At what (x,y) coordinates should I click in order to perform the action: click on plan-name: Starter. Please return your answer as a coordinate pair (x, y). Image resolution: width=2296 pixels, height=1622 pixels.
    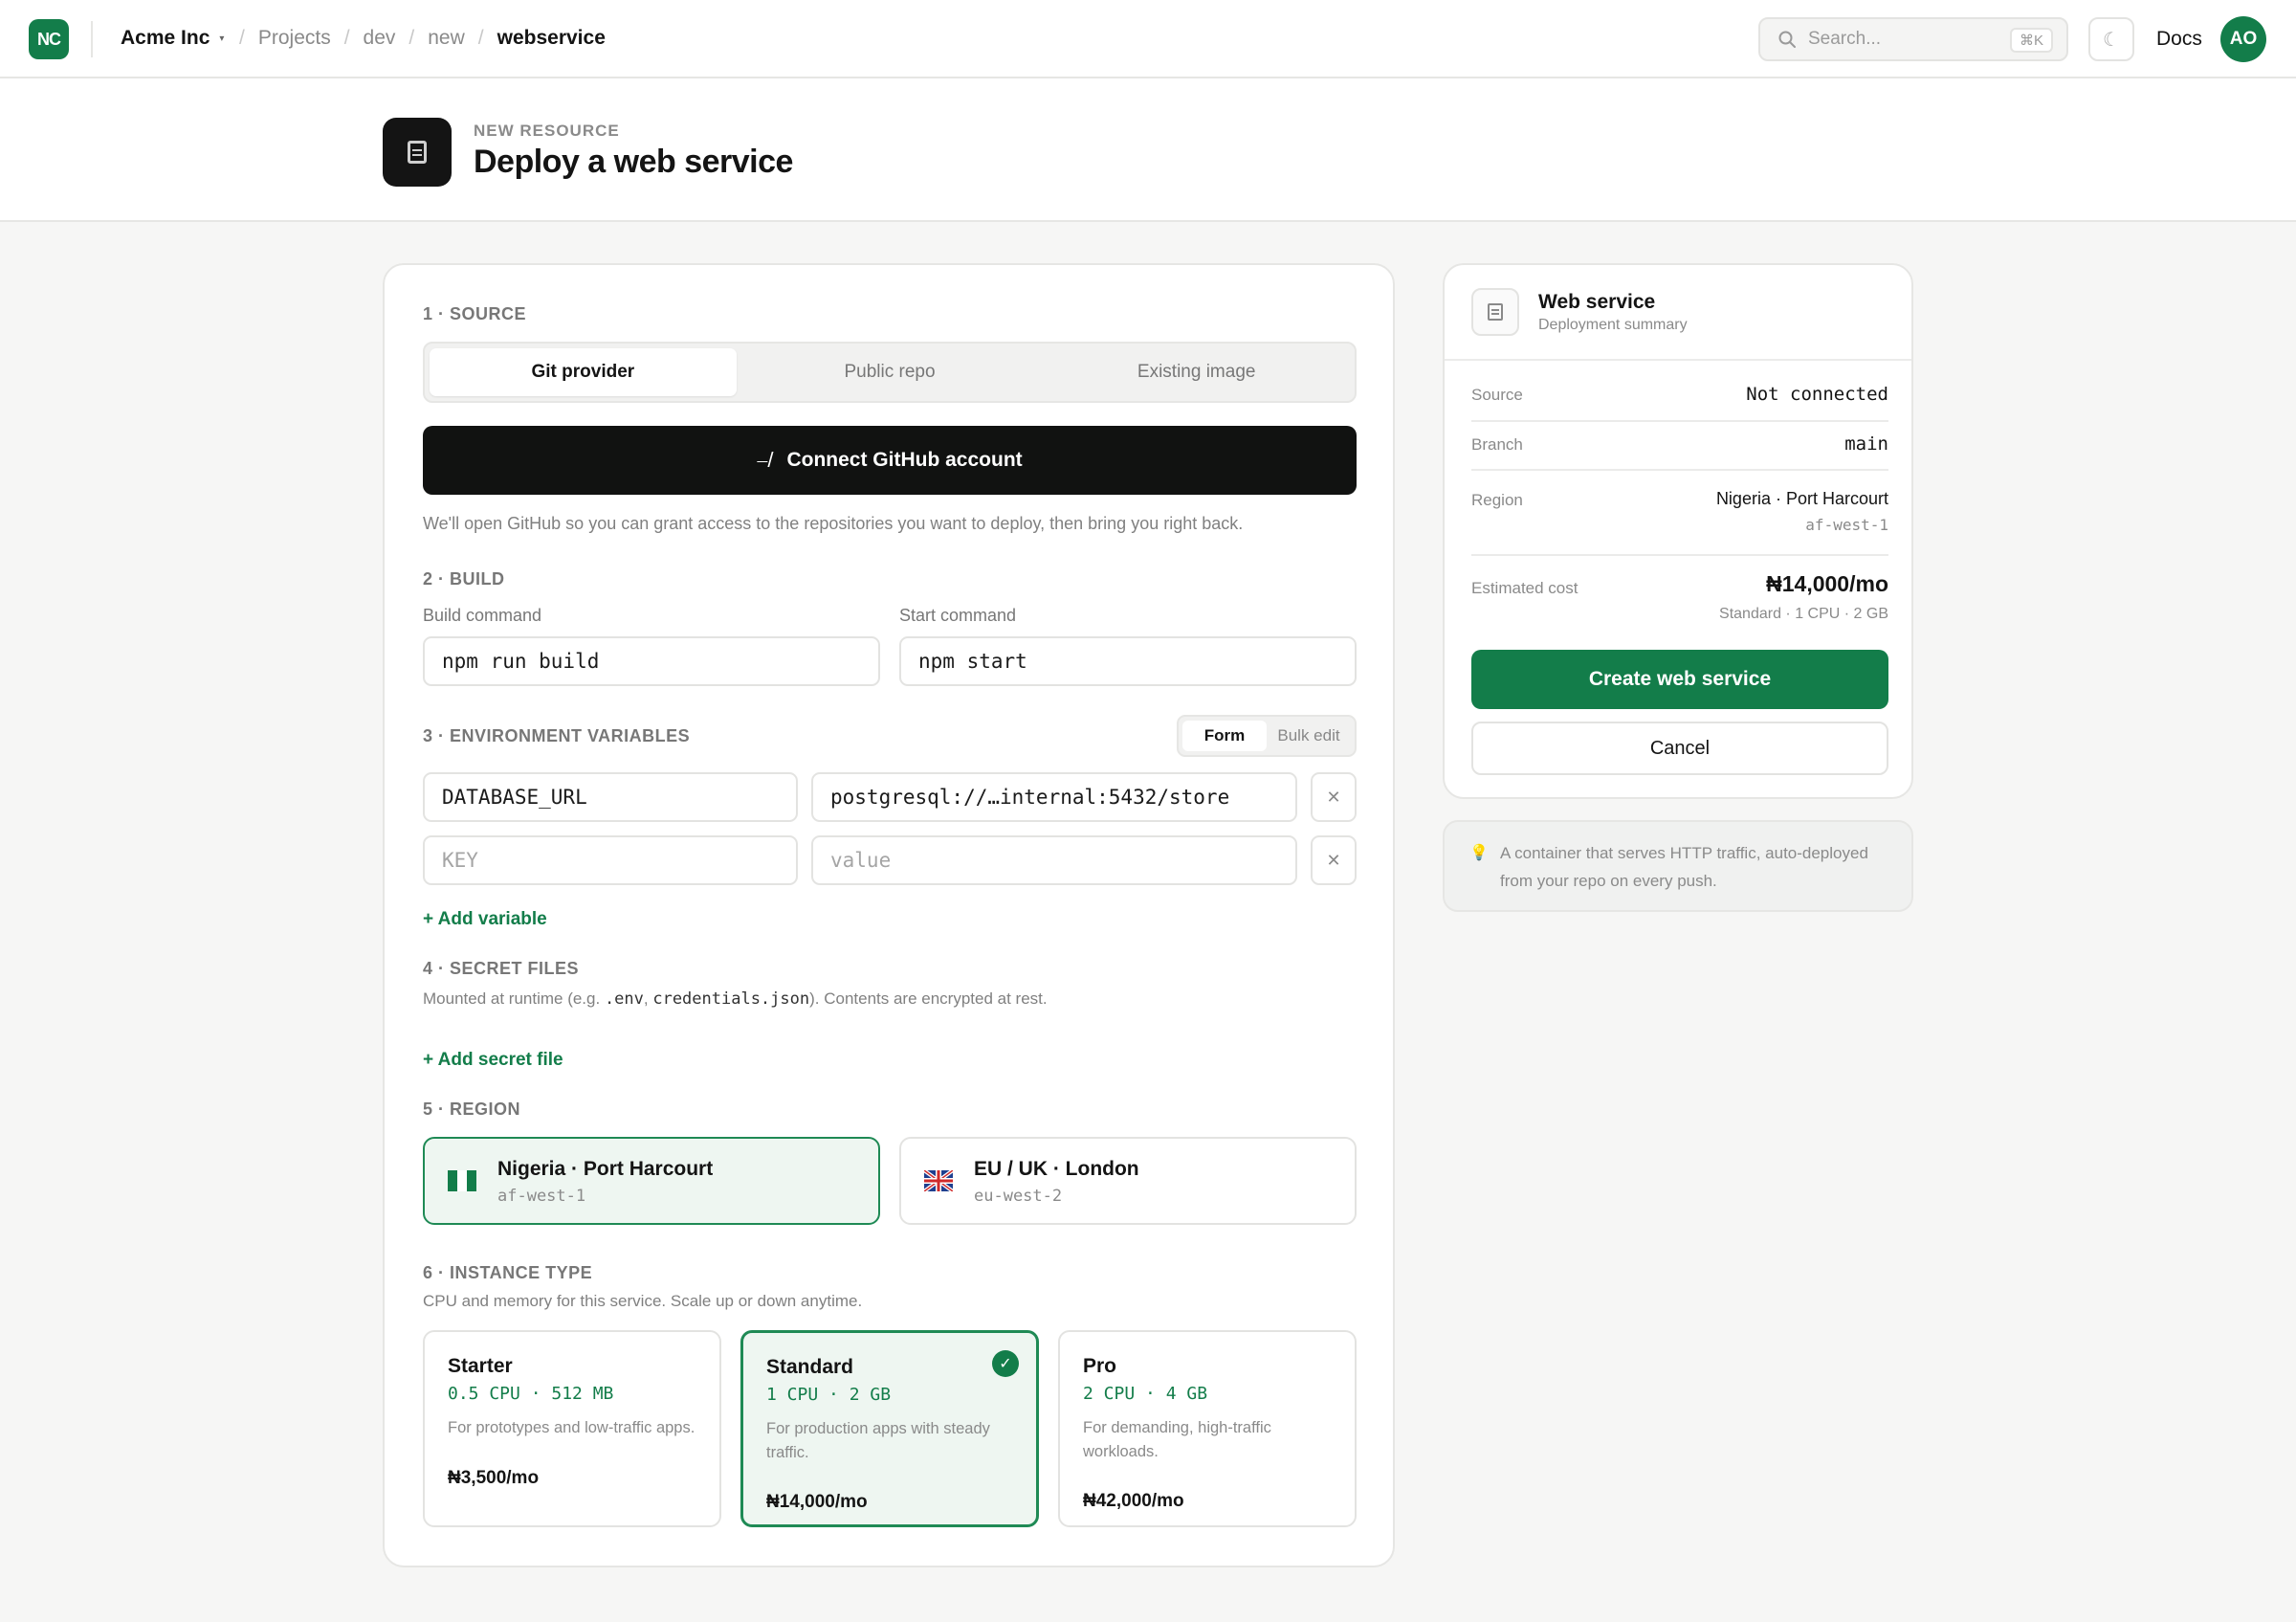
    Looking at the image, I should click on (480, 1366).